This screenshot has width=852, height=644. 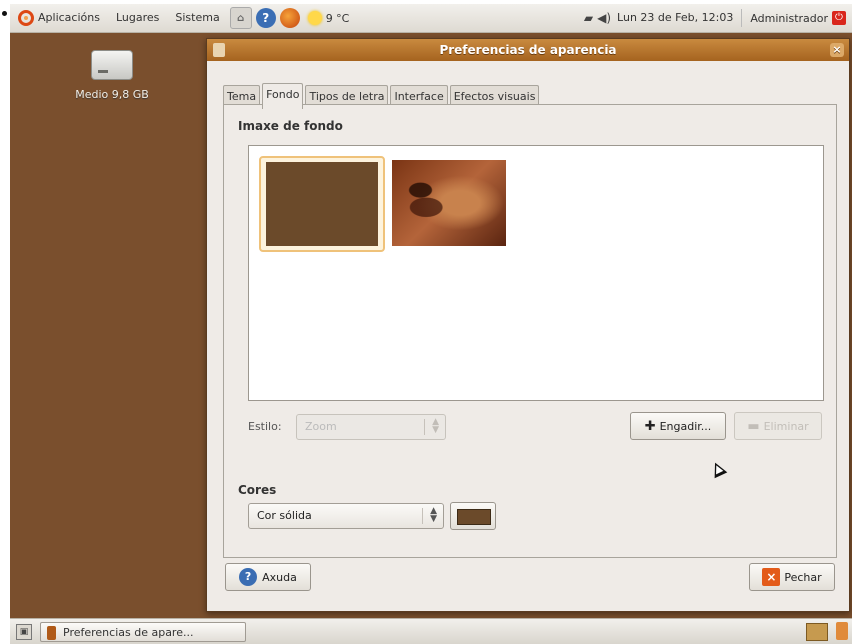 I want to click on menu-applications-label: Aplicacións, so click(x=69, y=17).